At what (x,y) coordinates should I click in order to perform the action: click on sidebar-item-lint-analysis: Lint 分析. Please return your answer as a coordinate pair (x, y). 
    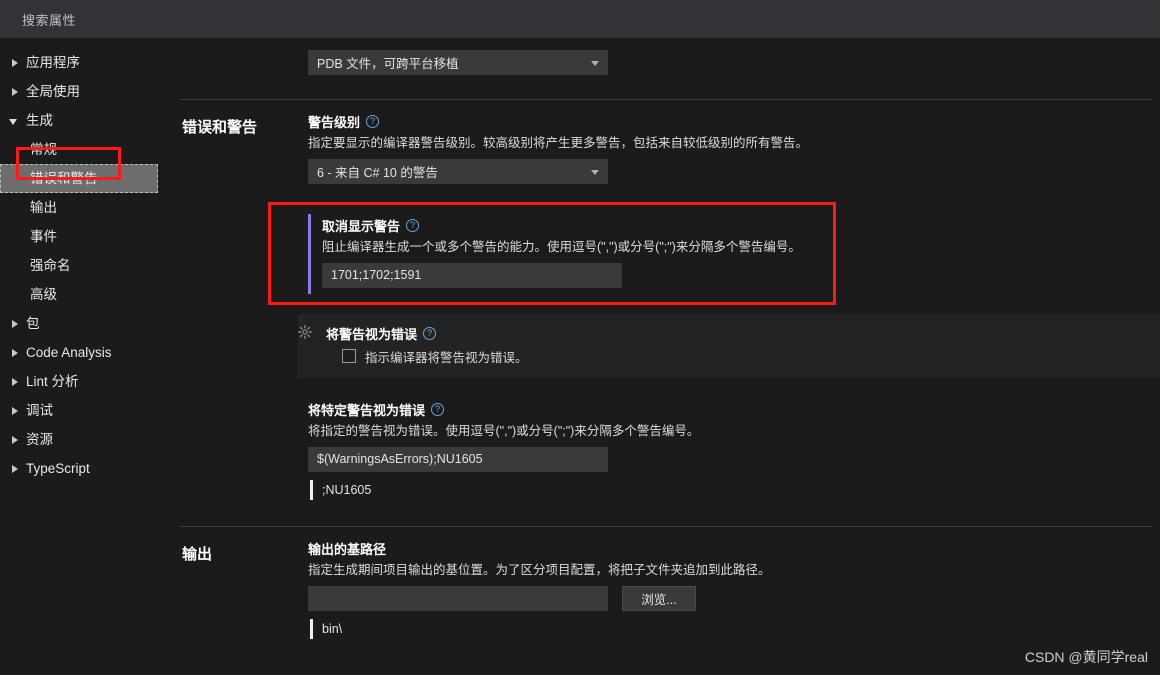
    Looking at the image, I should click on (84, 381).